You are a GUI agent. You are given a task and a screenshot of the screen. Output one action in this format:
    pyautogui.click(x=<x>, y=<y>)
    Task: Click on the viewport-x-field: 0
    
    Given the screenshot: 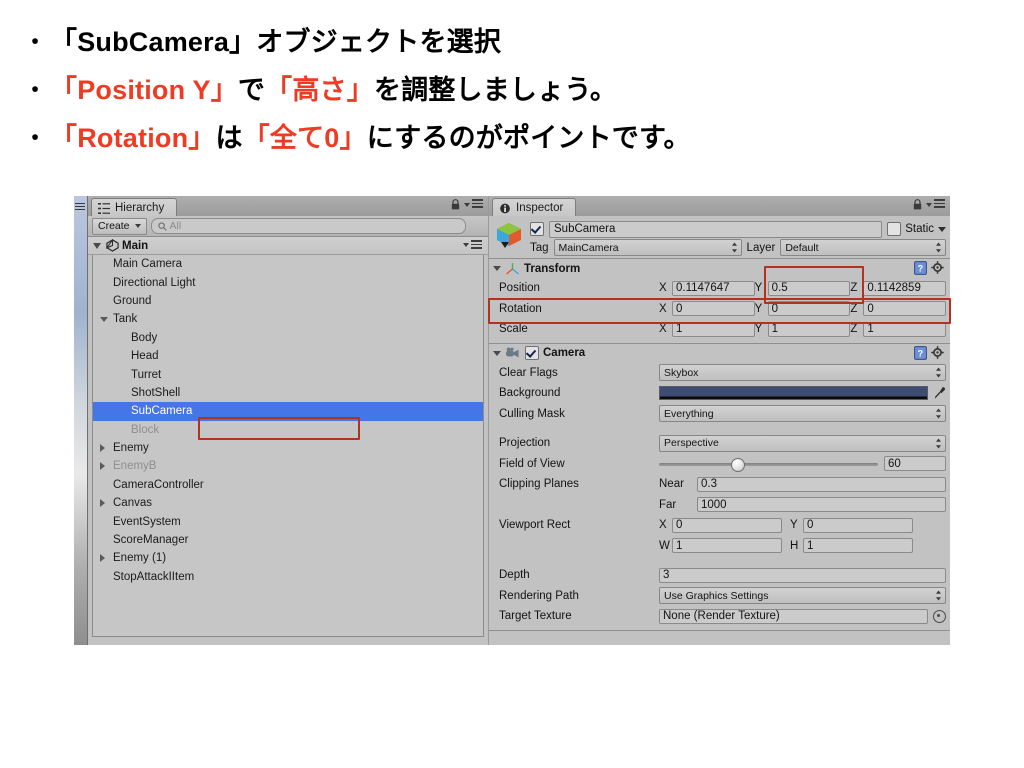 What is the action you would take?
    pyautogui.click(x=727, y=525)
    